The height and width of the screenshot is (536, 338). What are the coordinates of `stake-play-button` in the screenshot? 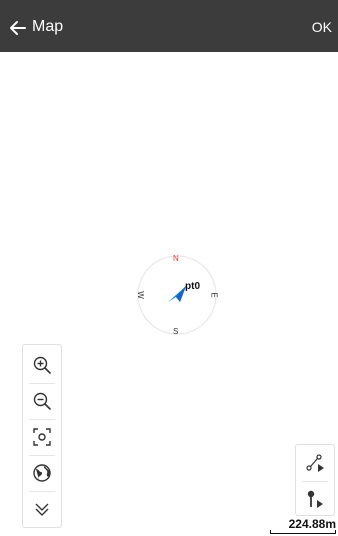 It's located at (315, 499).